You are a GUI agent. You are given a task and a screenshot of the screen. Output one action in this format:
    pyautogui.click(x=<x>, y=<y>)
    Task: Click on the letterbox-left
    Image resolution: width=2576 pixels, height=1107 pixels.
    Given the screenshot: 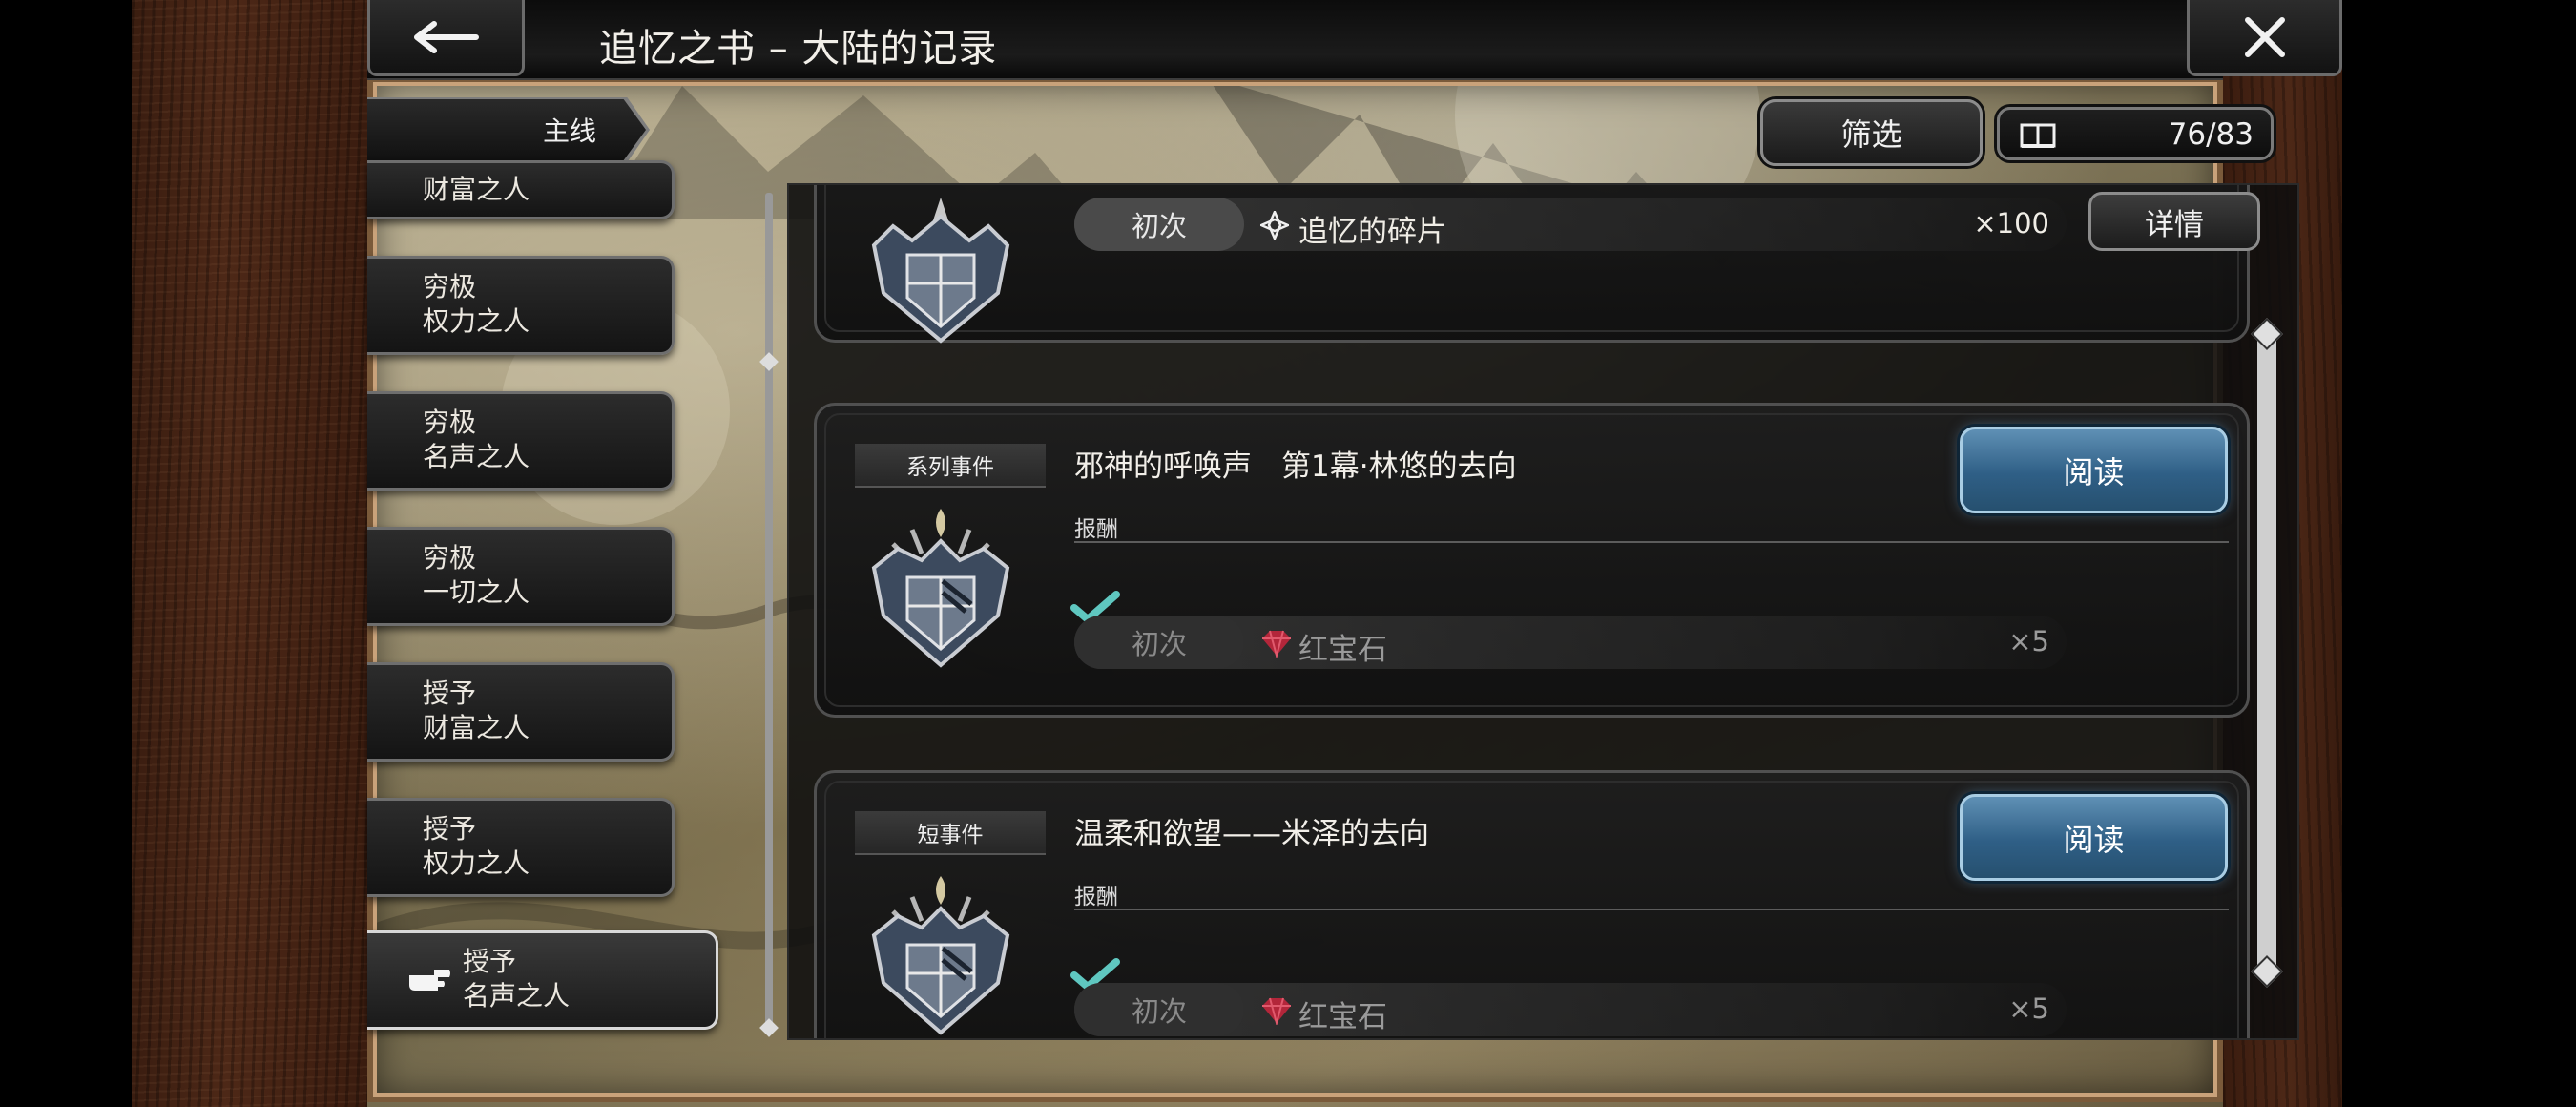 What is the action you would take?
    pyautogui.click(x=66, y=553)
    